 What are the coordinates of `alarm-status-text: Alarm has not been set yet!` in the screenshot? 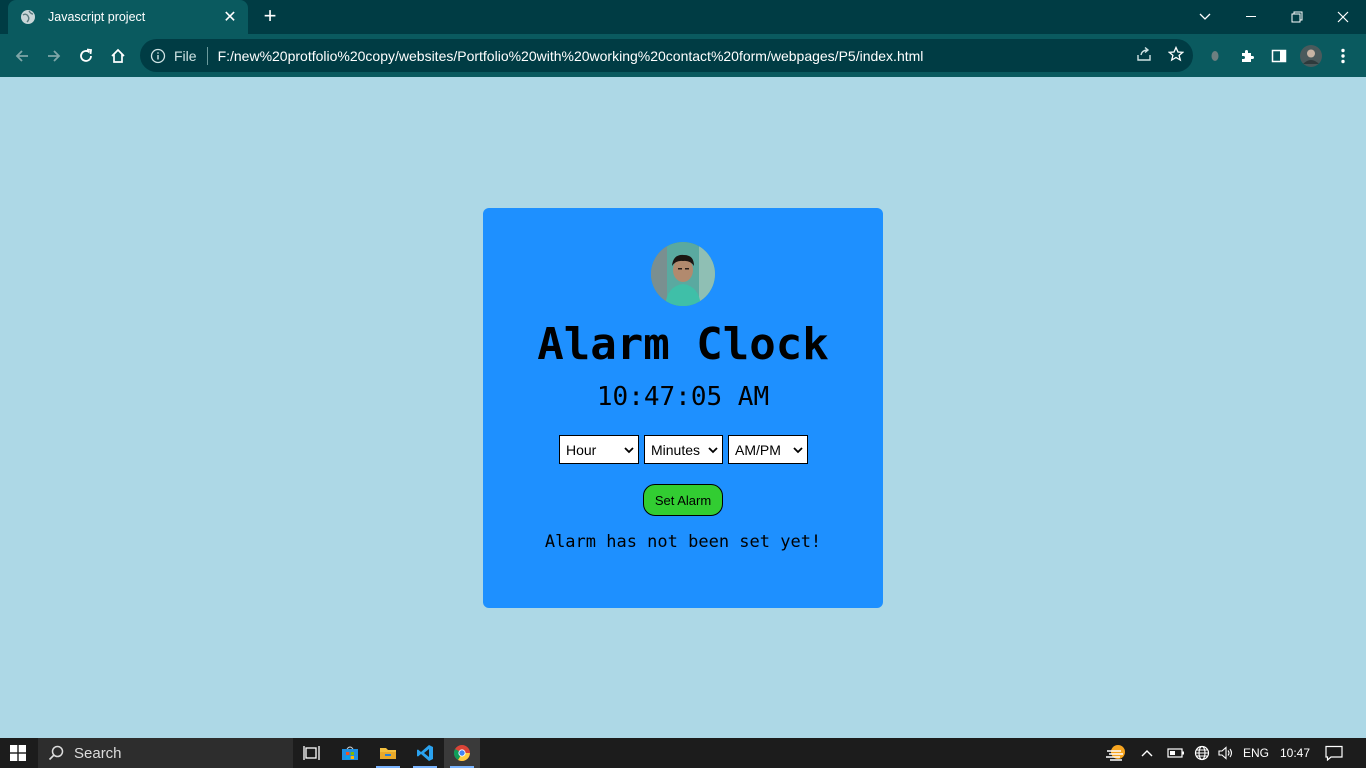 It's located at (683, 542).